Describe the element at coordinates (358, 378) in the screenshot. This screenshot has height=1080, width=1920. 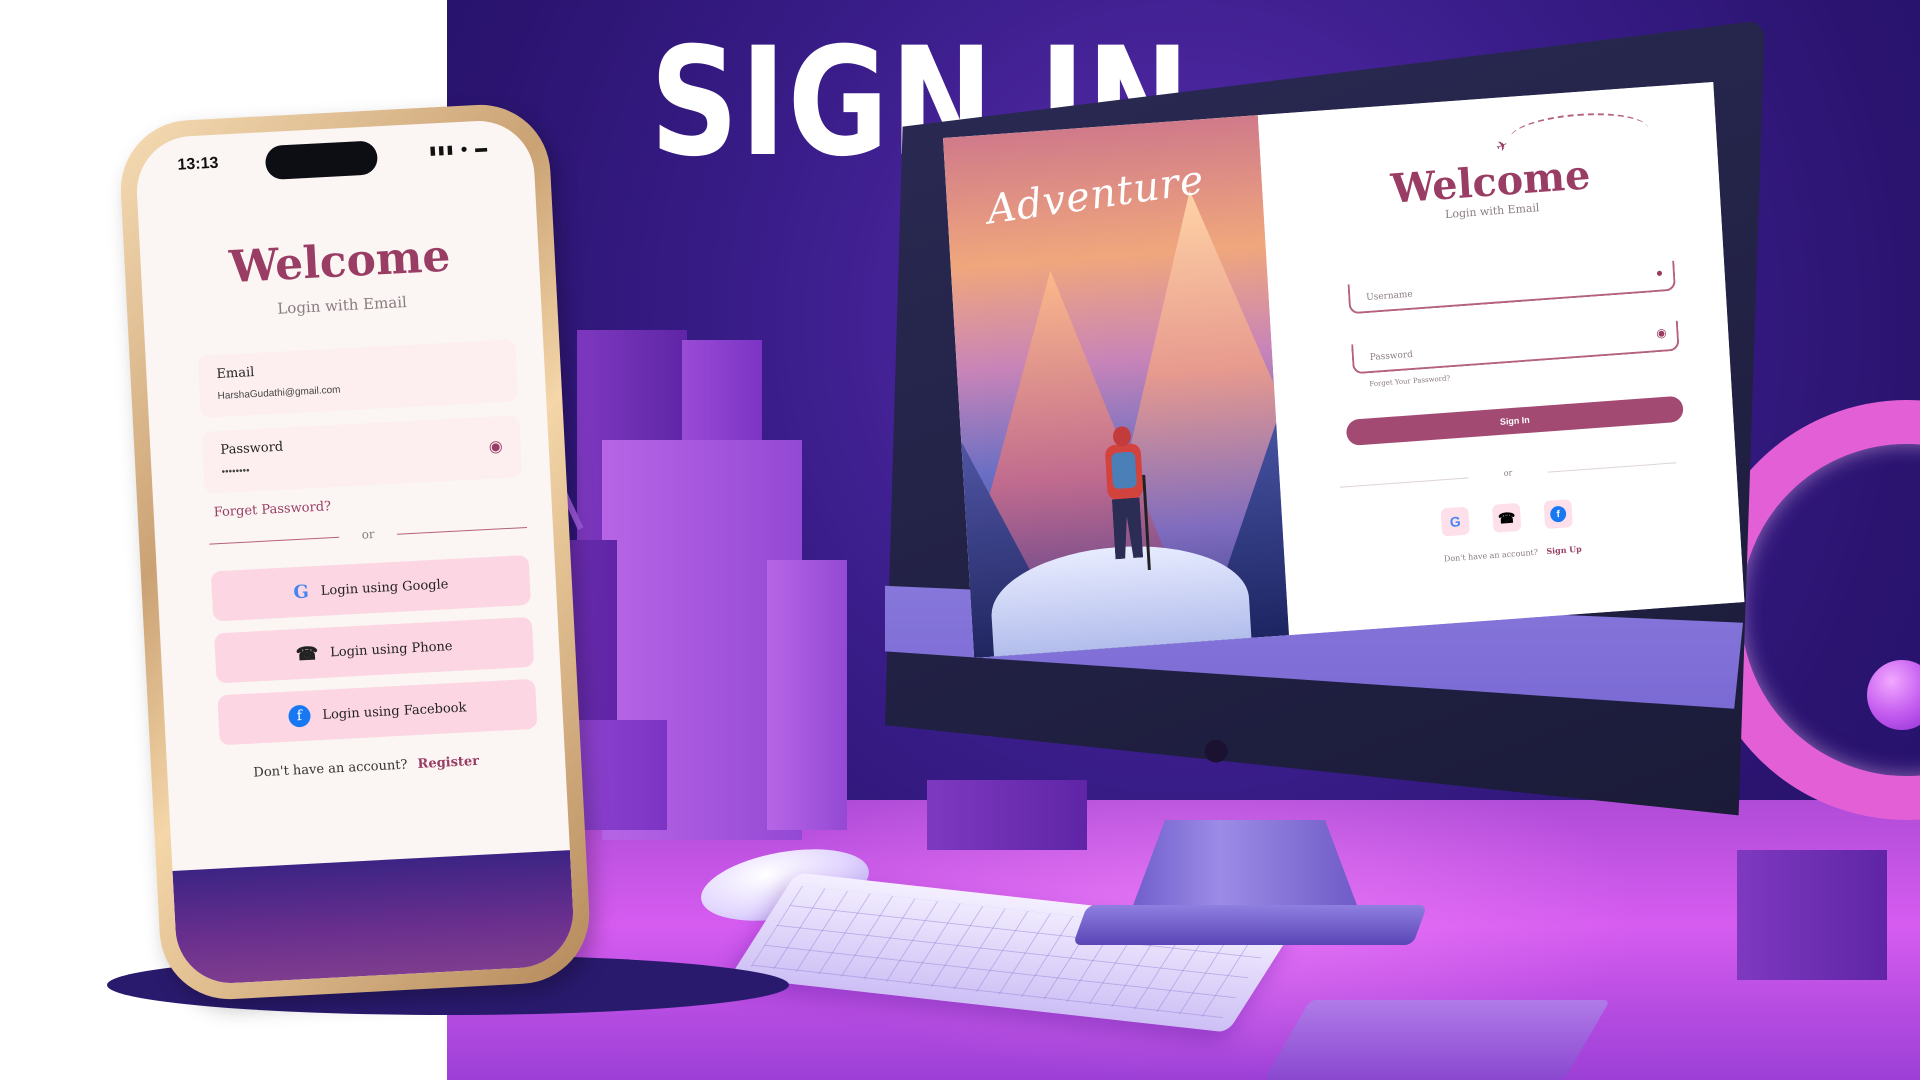
I see `email-field: Email HarshaGudathi@gmail.com` at that location.